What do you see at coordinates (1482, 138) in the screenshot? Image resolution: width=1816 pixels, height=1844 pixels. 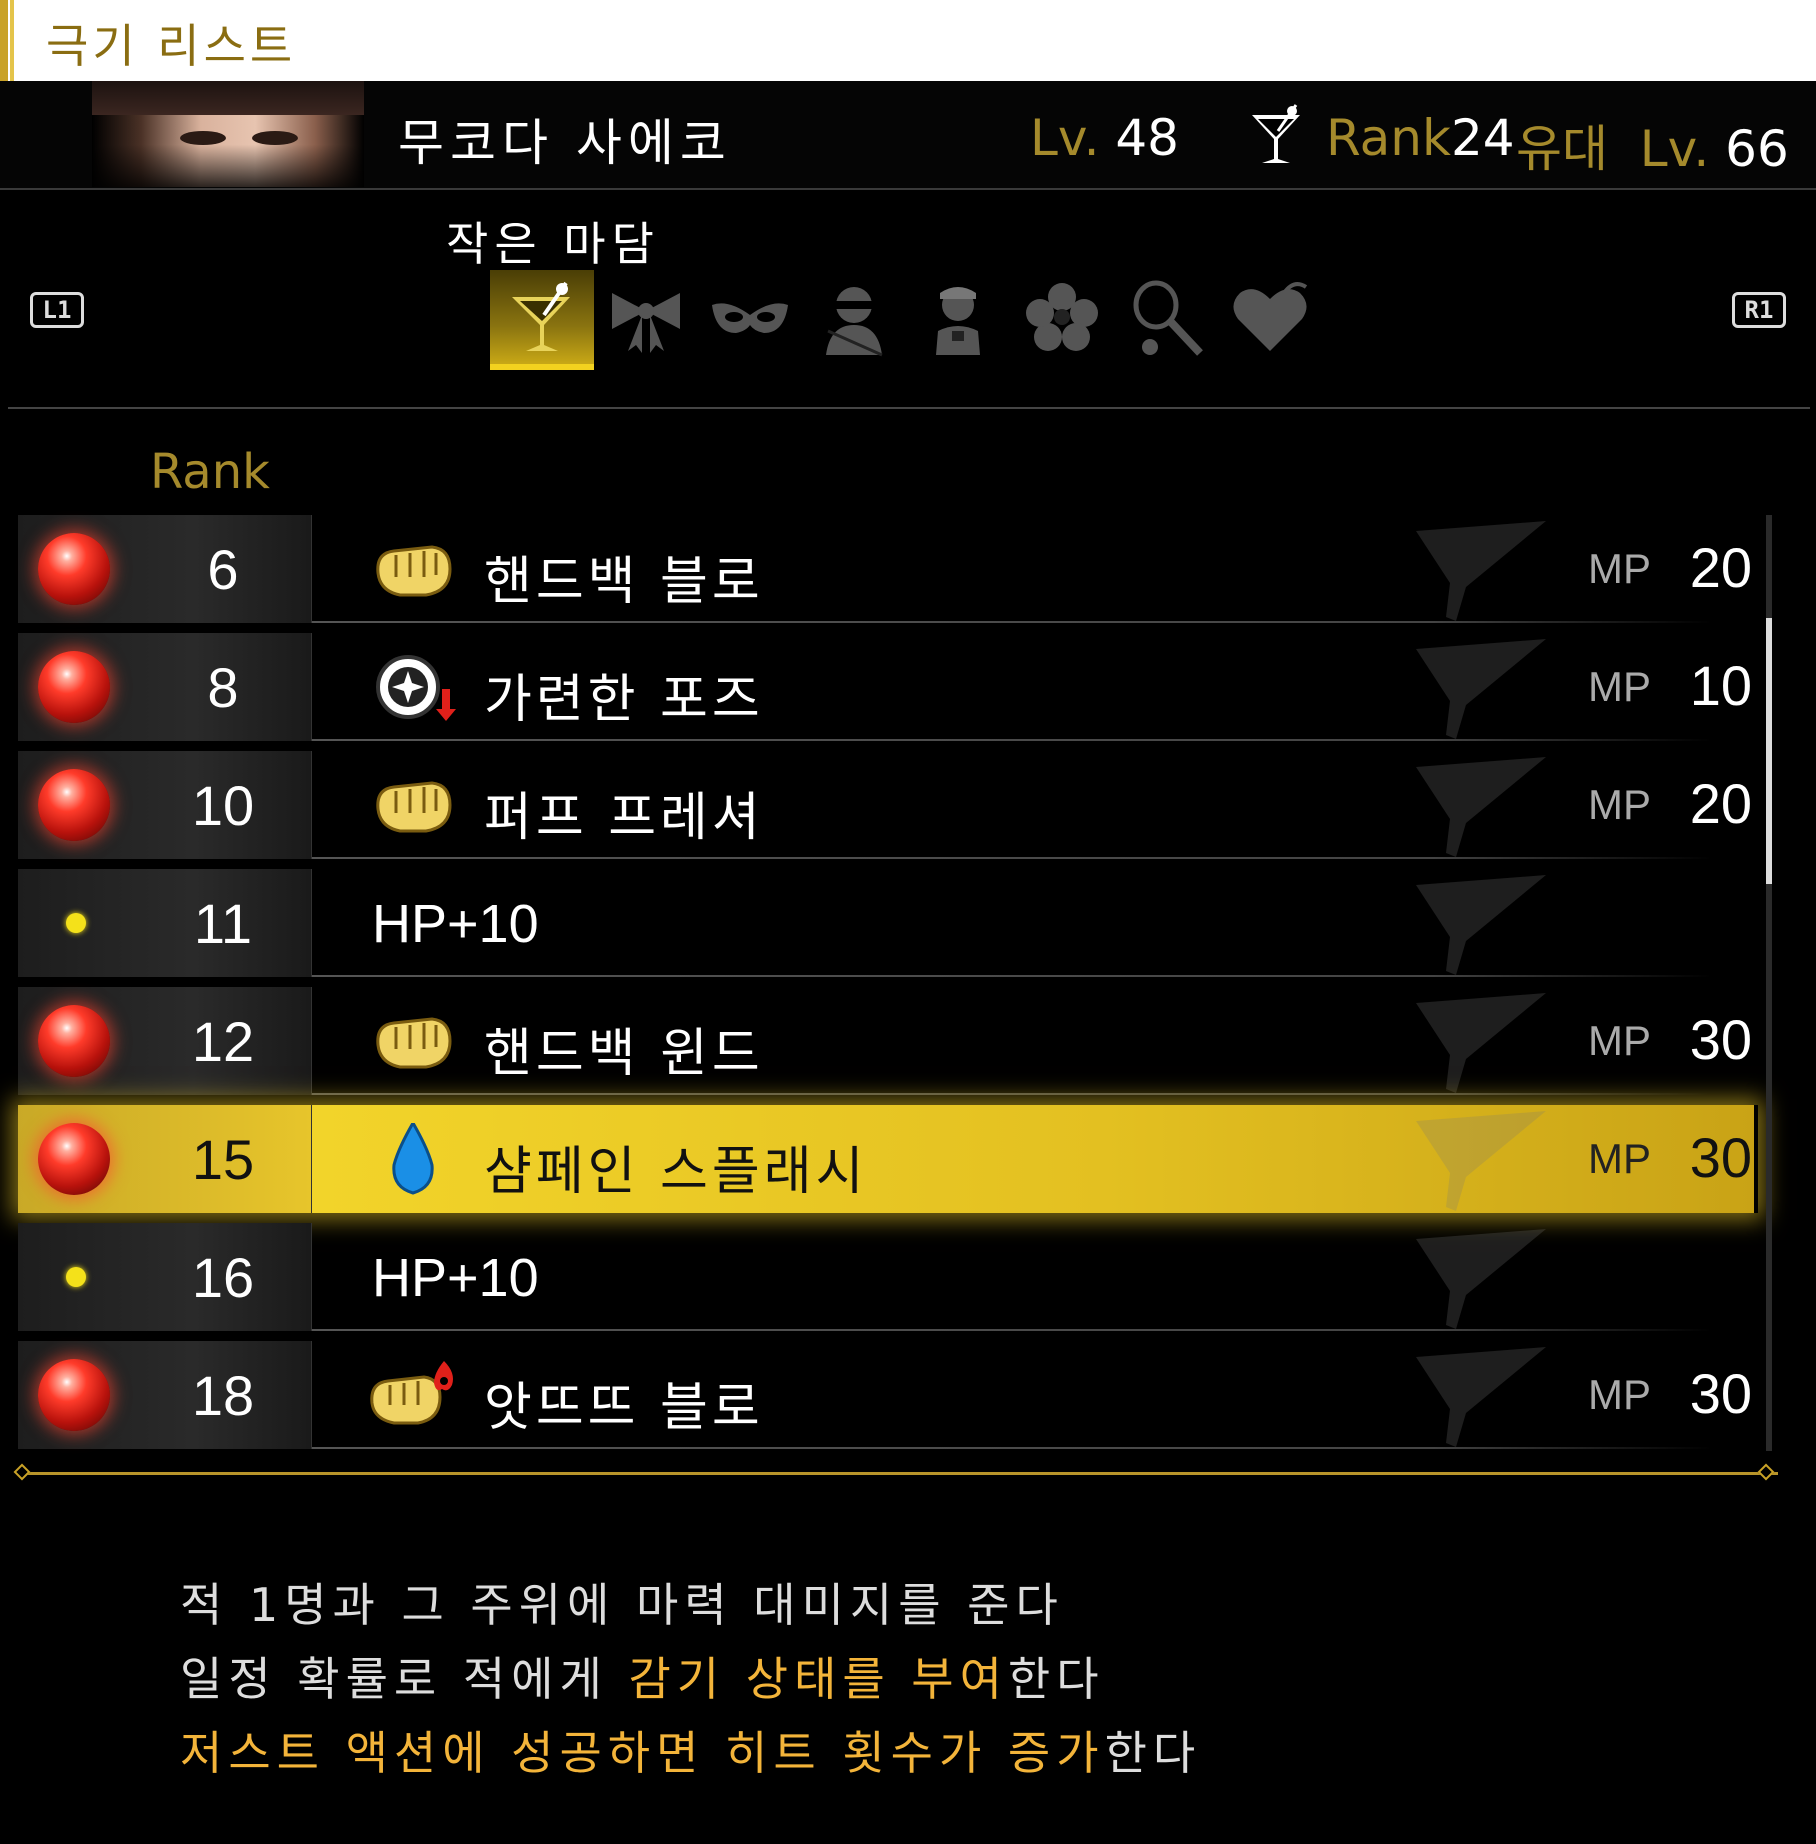 I see `rank-value: 24` at bounding box center [1482, 138].